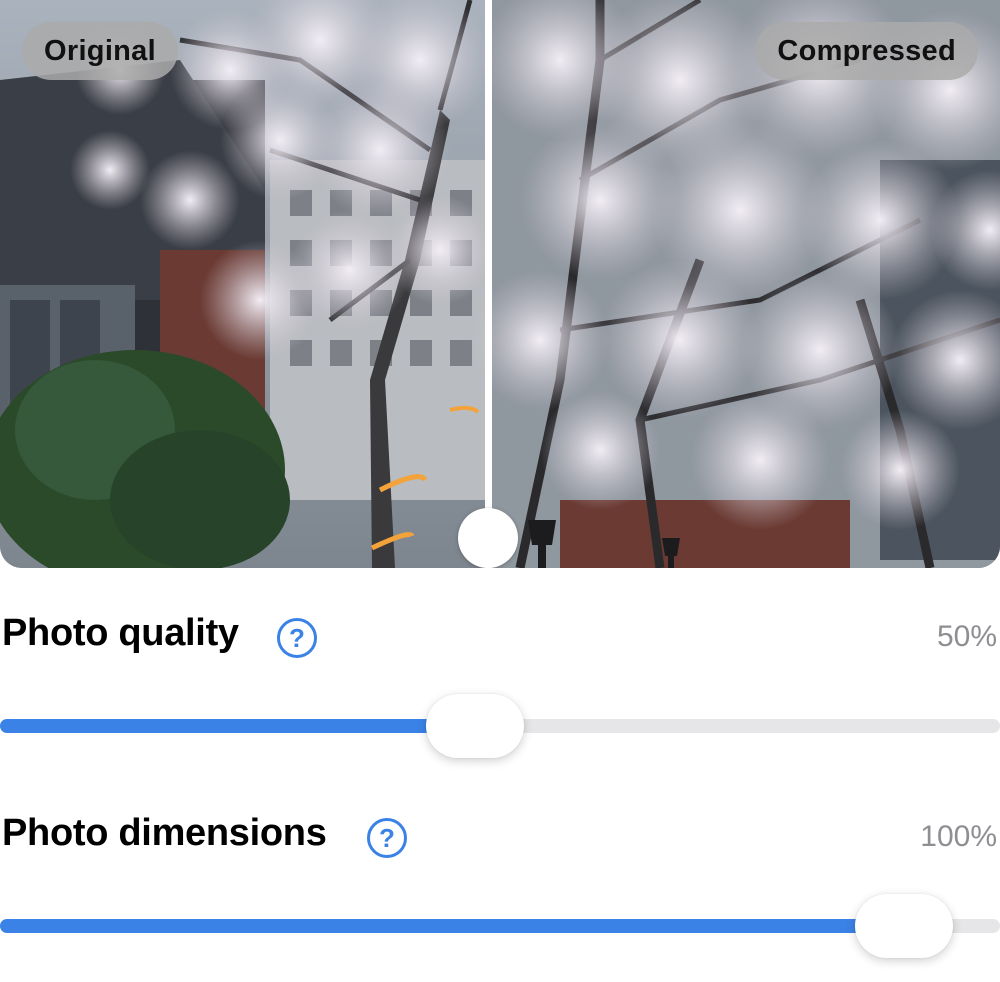 The image size is (1000, 982). Describe the element at coordinates (488, 538) in the screenshot. I see `comparison-divider-handle` at that location.